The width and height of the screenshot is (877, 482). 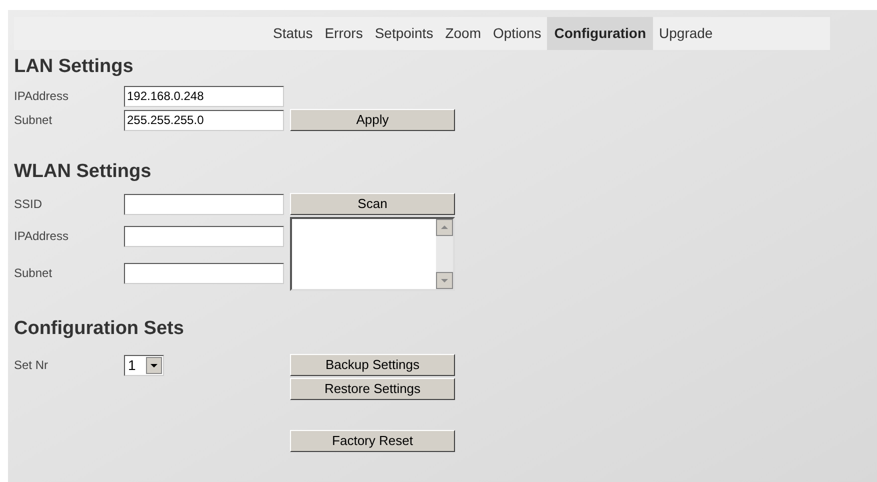 I want to click on set-number-select: 1, so click(x=144, y=365).